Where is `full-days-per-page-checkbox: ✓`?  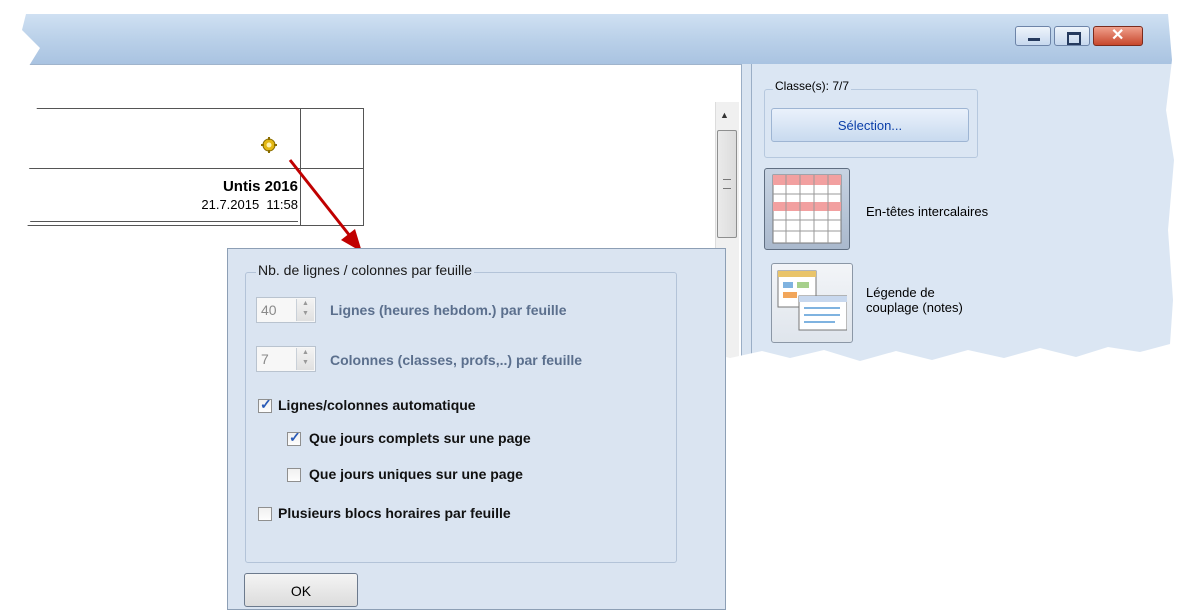
full-days-per-page-checkbox: ✓ is located at coordinates (294, 437).